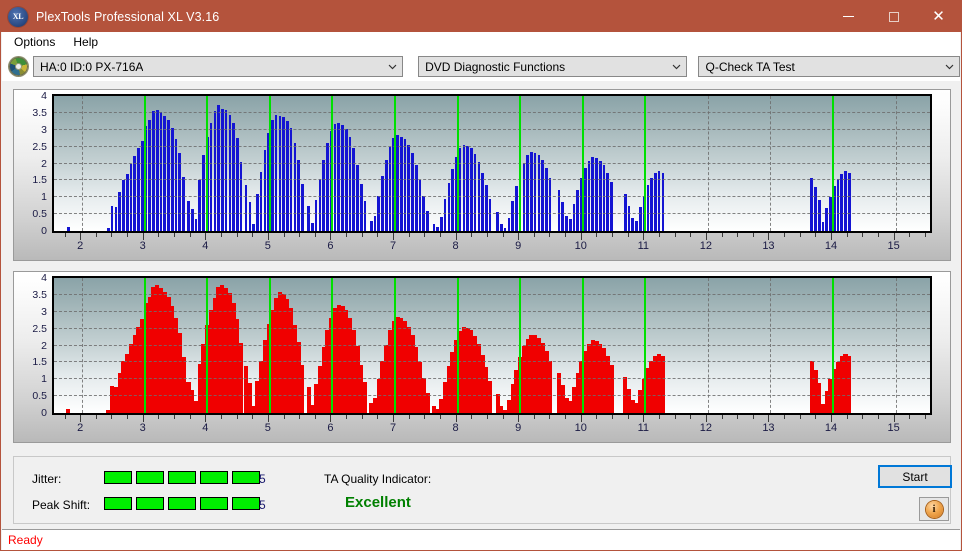 This screenshot has height=551, width=962. I want to click on jitter-chart-y-axis: 0 0.5 1 1.5 2 2.5 3 3.5 4, so click(32, 163).